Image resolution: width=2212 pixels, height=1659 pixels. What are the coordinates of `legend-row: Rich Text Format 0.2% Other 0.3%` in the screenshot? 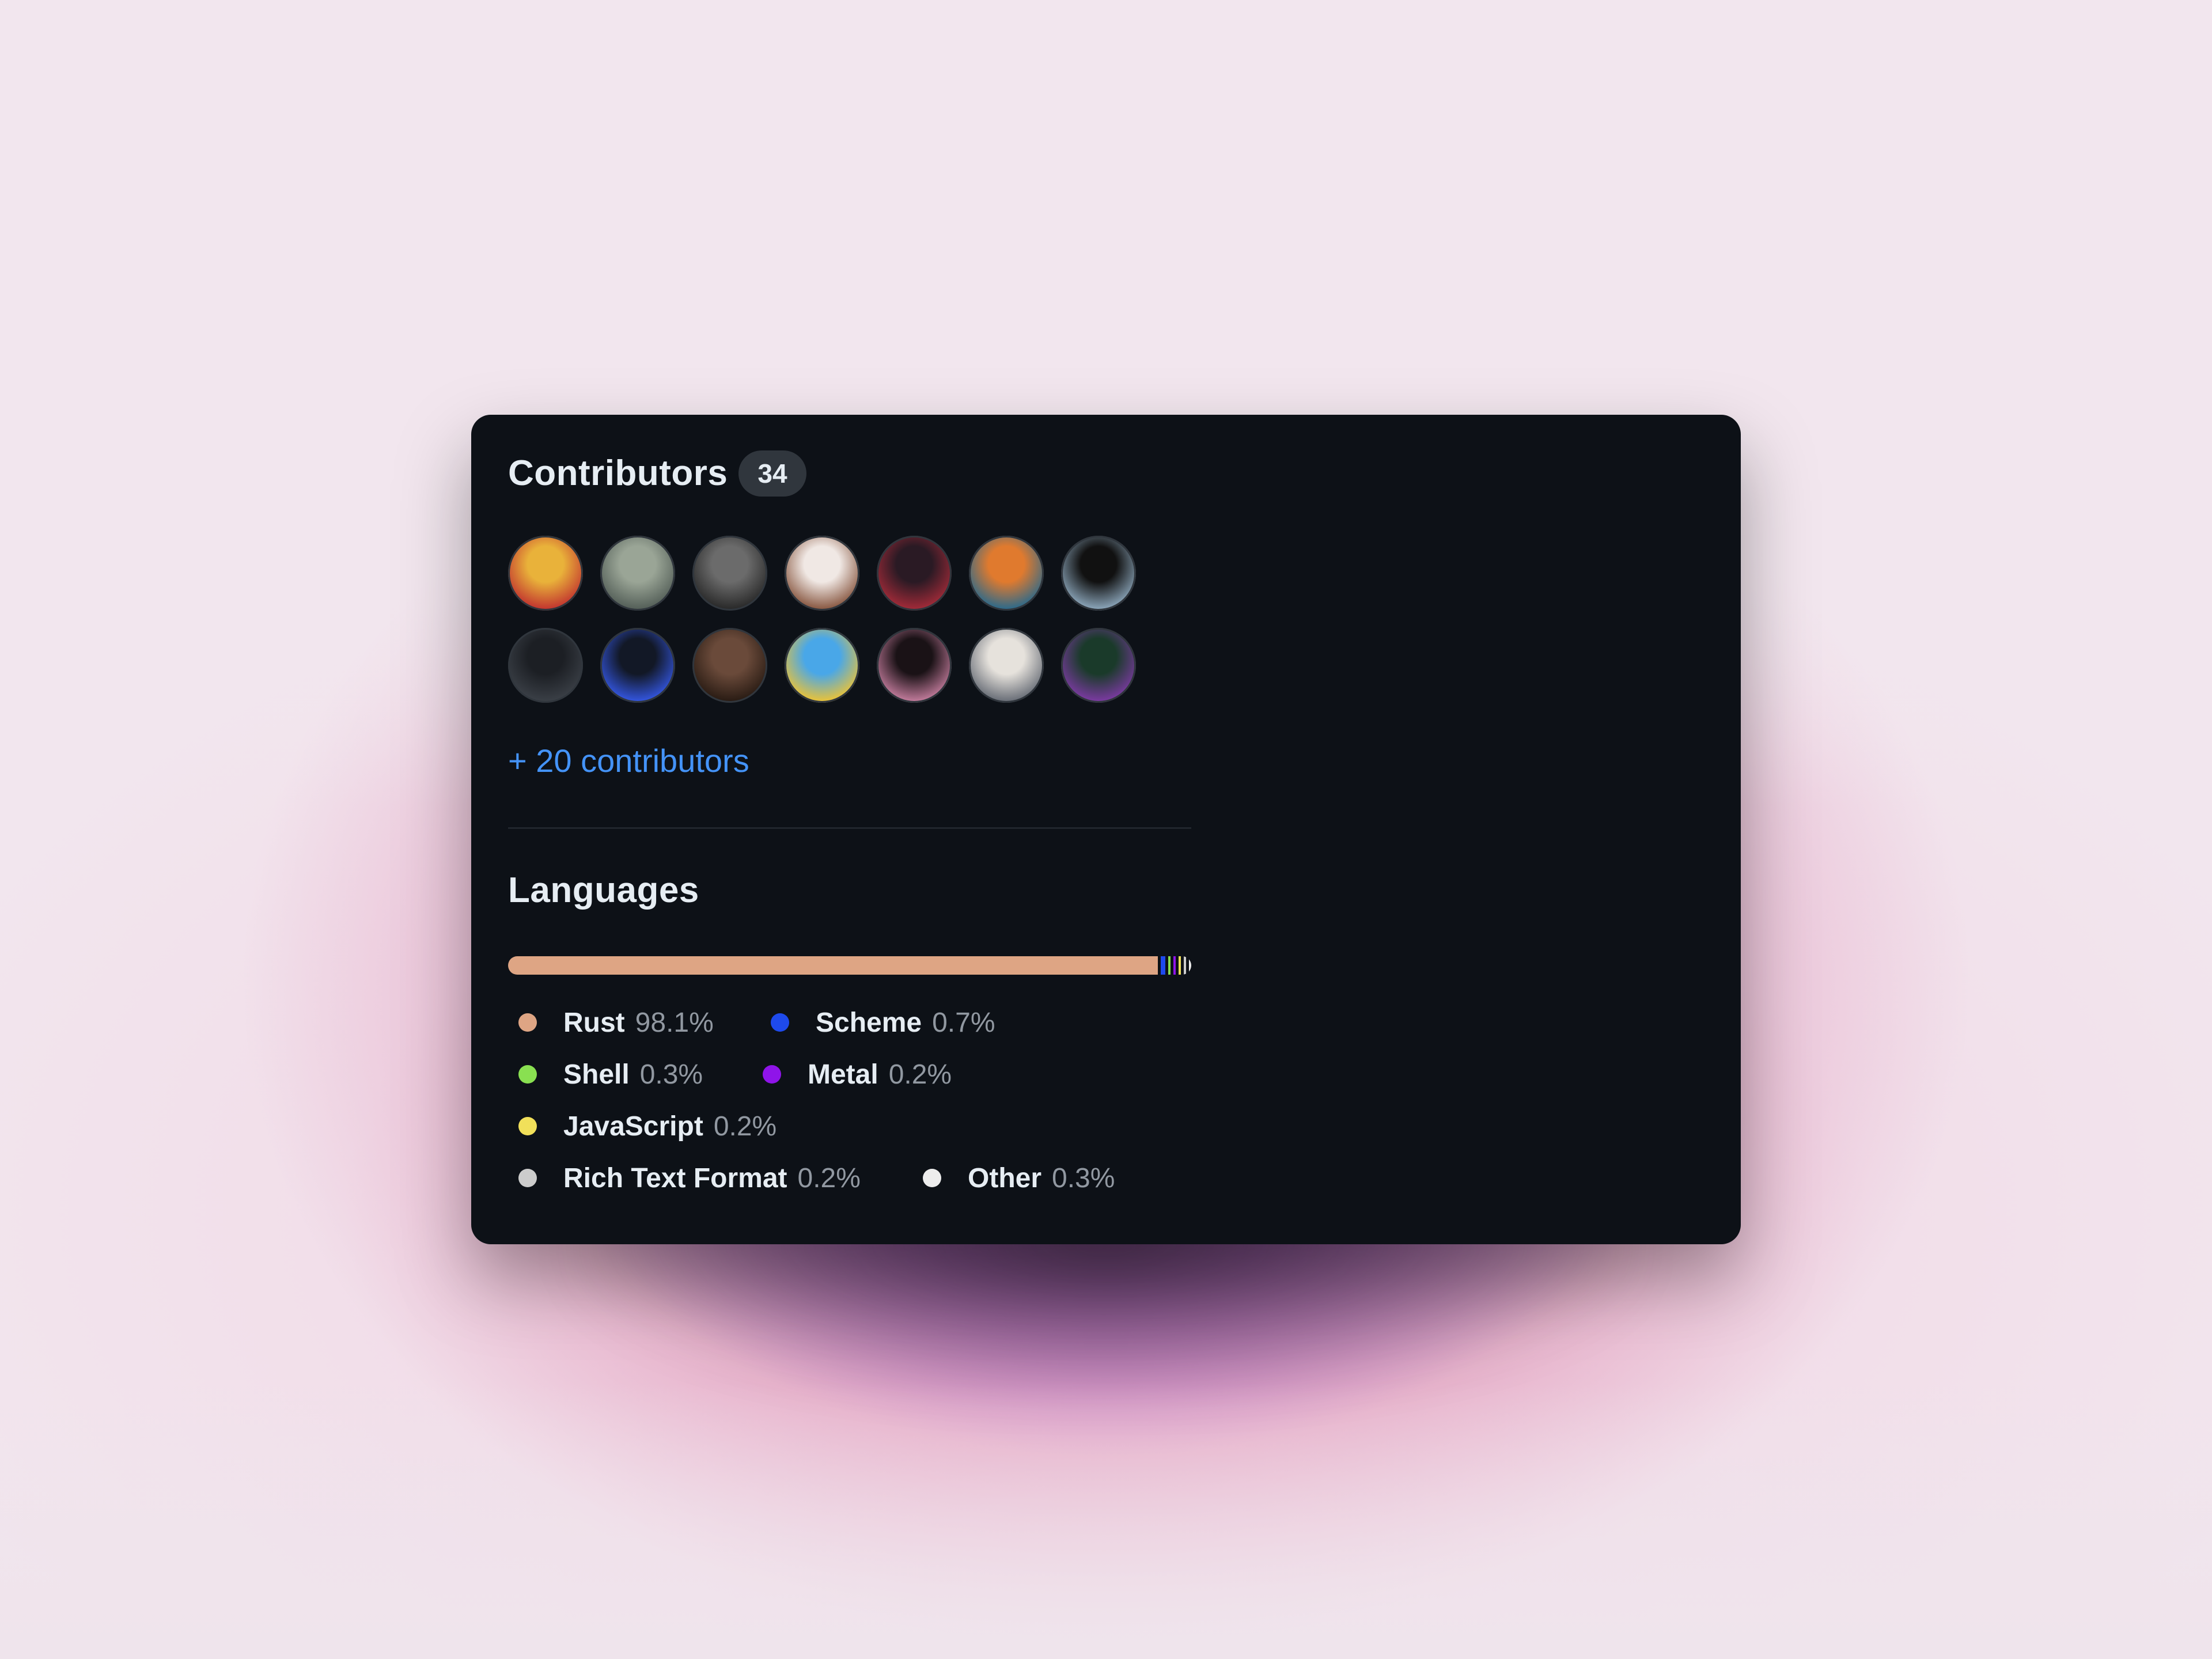 It's located at (911, 1178).